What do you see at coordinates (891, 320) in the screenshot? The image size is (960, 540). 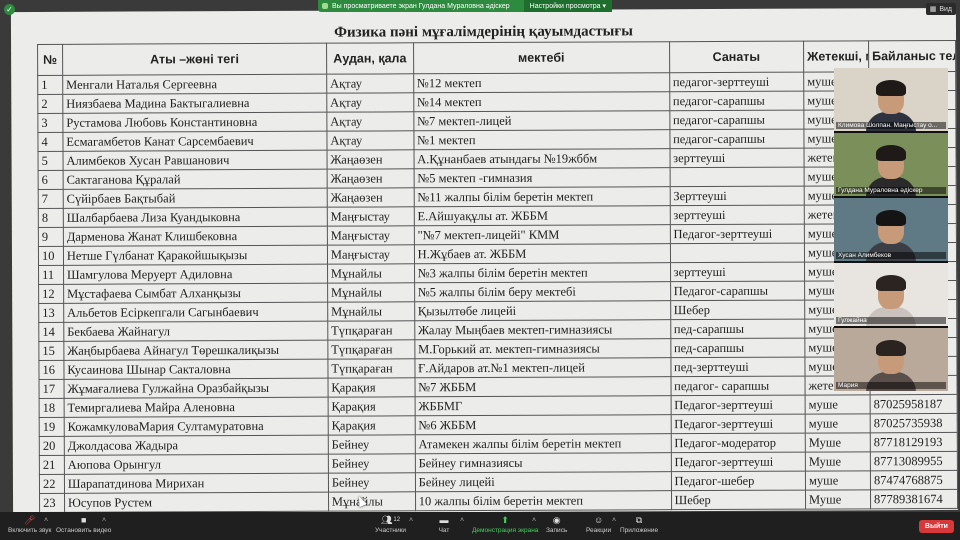 I see `participant-name: Гулжайна` at bounding box center [891, 320].